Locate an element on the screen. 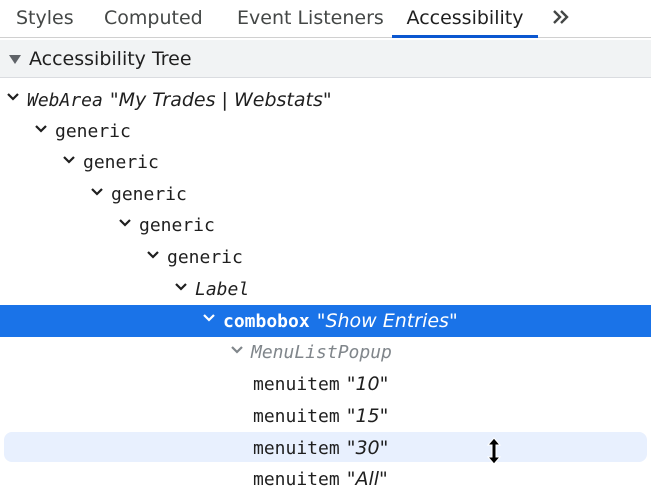 This screenshot has height=496, width=651. tree-row-menuitem: menuitem "30" is located at coordinates (325, 448).